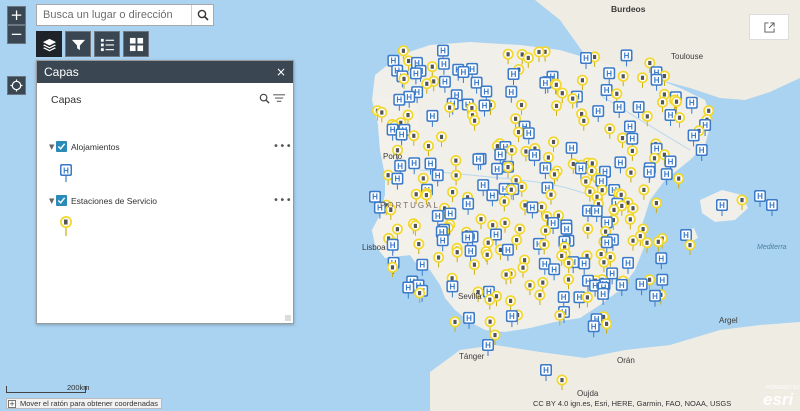  Describe the element at coordinates (279, 98) in the screenshot. I see `filter-list-icon` at that location.